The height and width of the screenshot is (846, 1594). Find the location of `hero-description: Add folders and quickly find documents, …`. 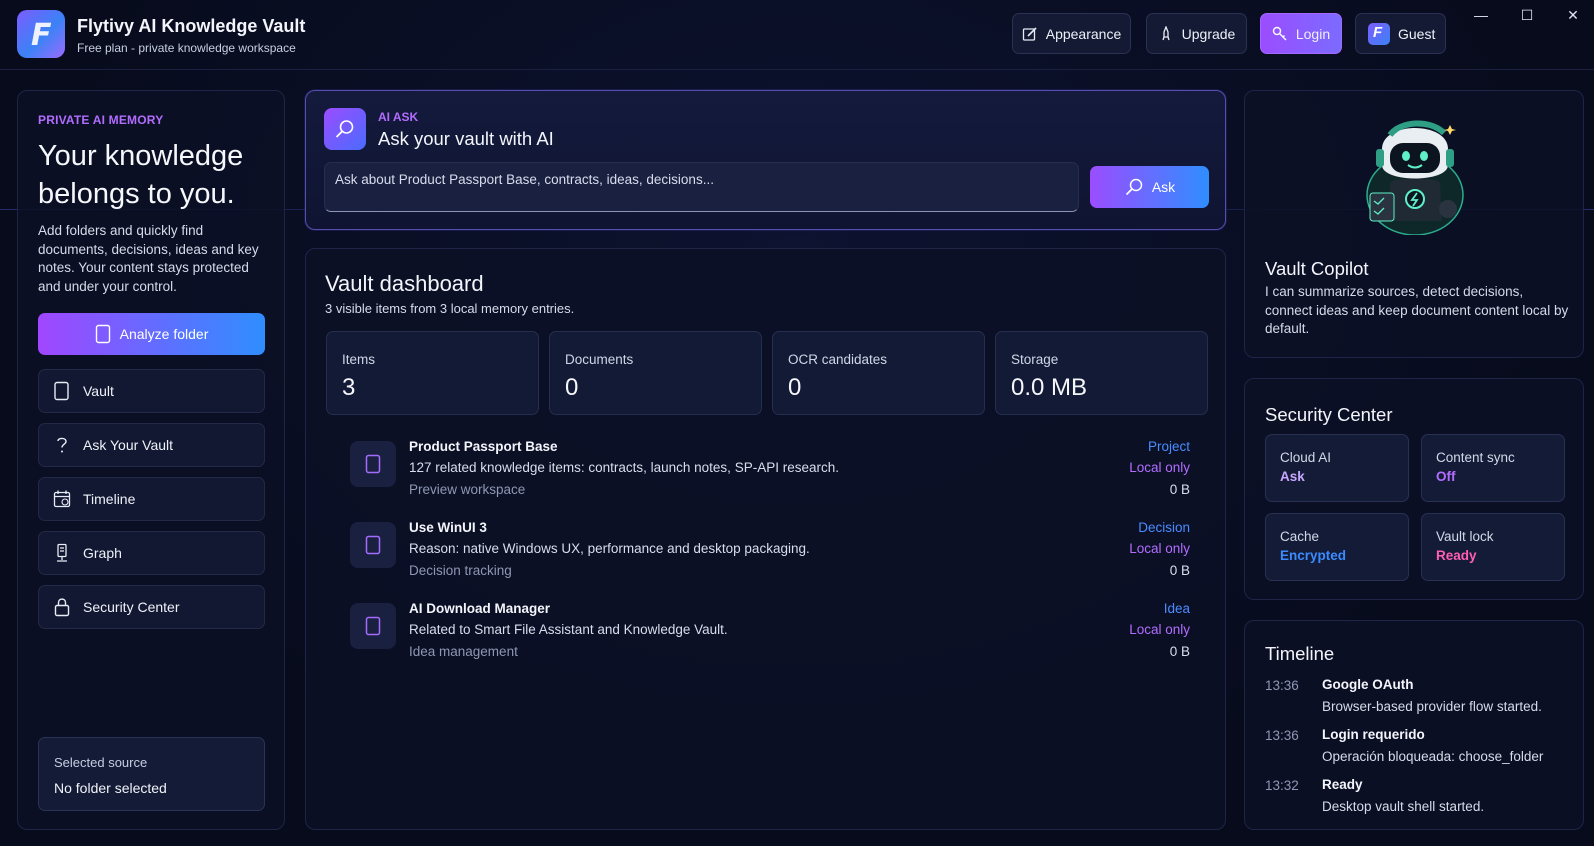

hero-description: Add folders and quickly find documents, … is located at coordinates (148, 258).